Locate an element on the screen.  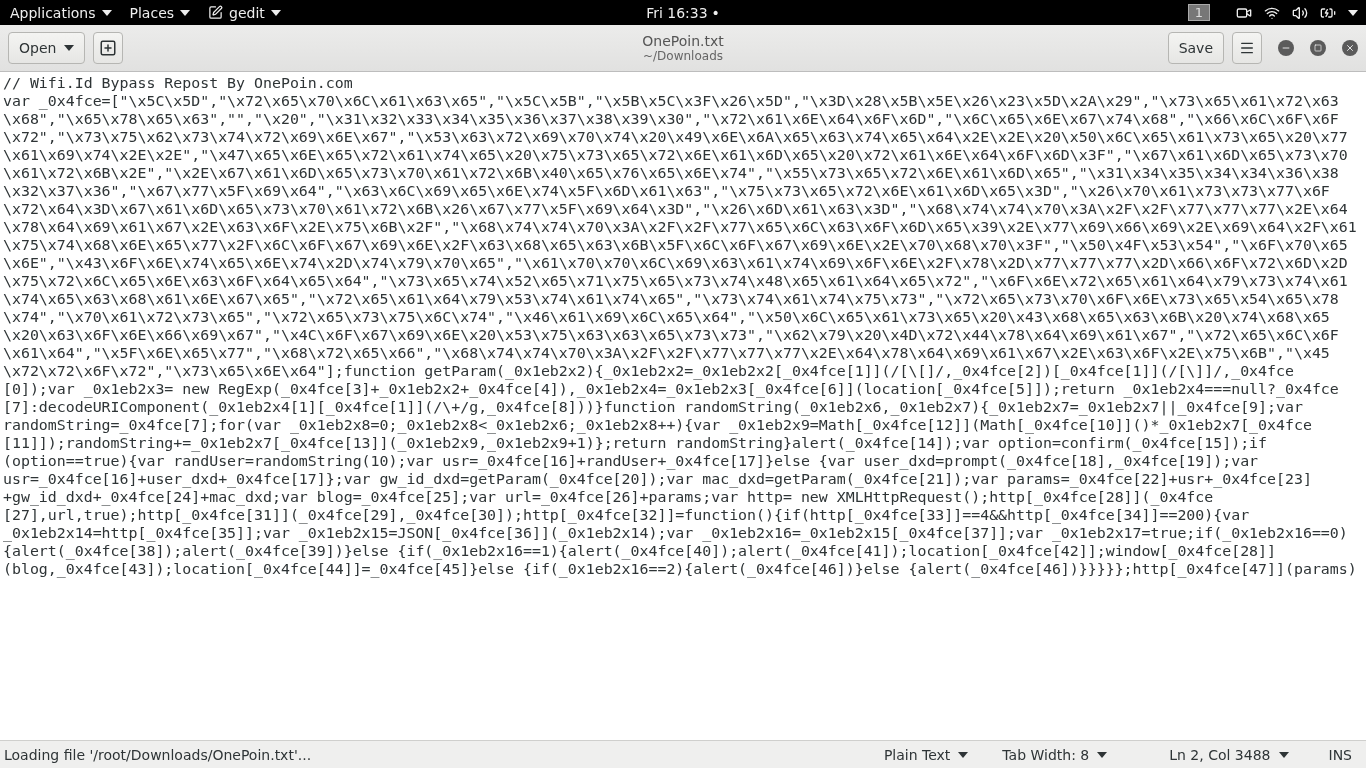
code-line: \x61\x72\x6B\x2E","\x2E\x67\x61\x6D\x65\x73\x70\x61\x72\x6B\x40\x65\x76\x65\x6E\x74","\x55\x73\x65\x72\x6E\x61\x6D\x65","\x31\x34\x35\x34\x34\x36\x38 is located at coordinates (671, 173).